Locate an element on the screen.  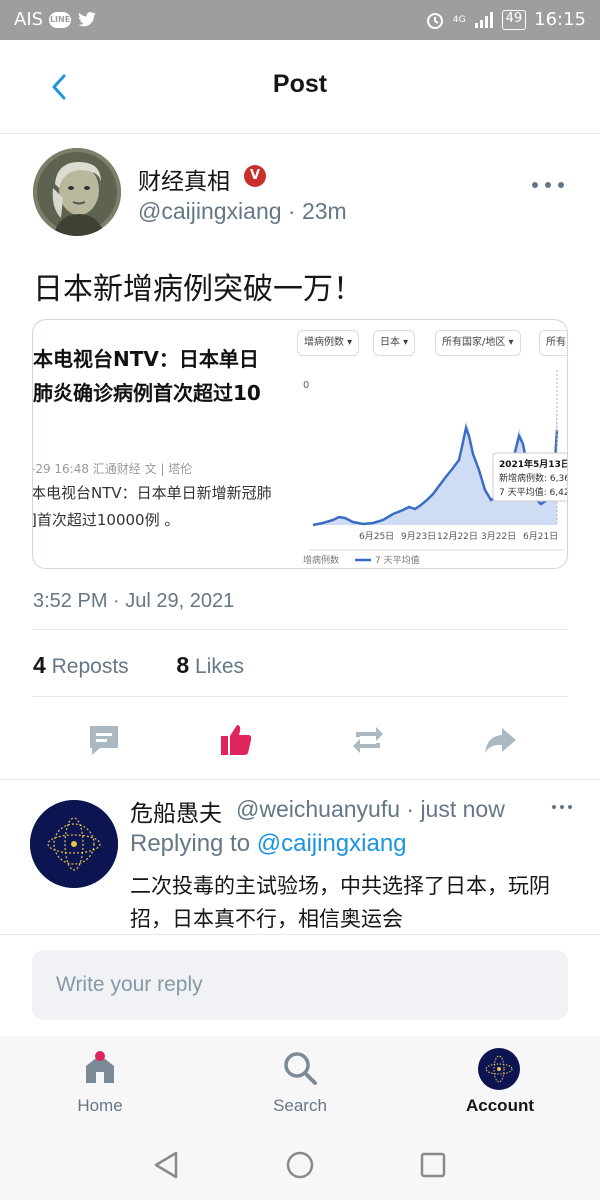
home-circle-icon is located at coordinates (300, 1165).